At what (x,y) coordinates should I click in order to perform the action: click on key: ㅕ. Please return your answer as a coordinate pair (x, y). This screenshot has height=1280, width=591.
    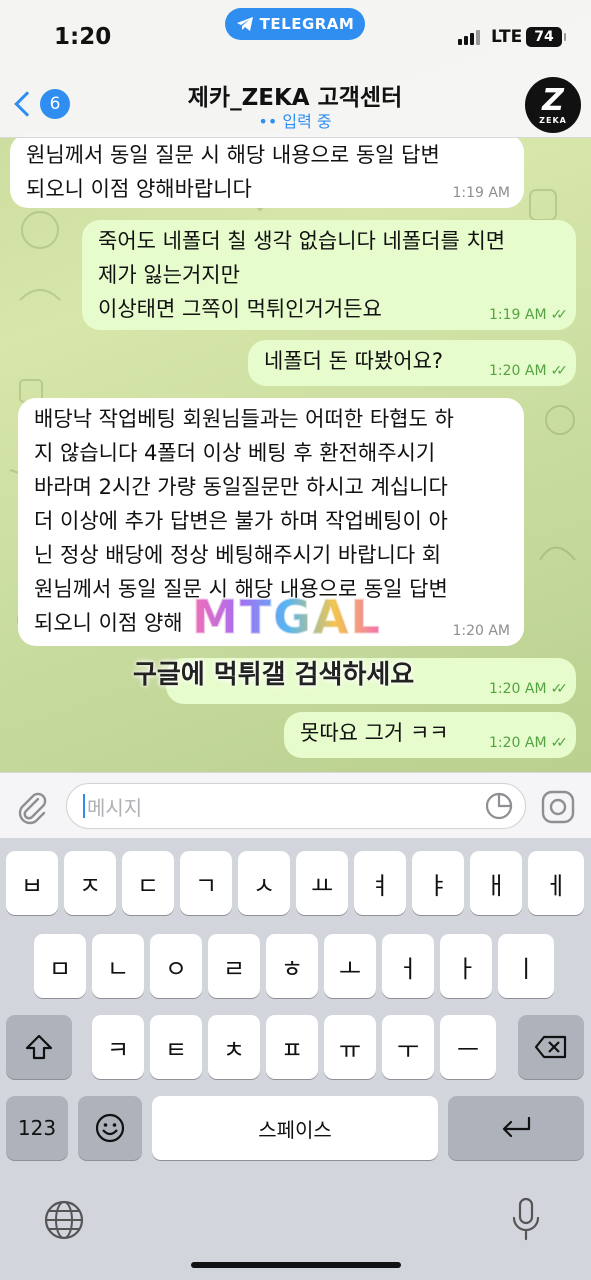
    Looking at the image, I should click on (380, 883).